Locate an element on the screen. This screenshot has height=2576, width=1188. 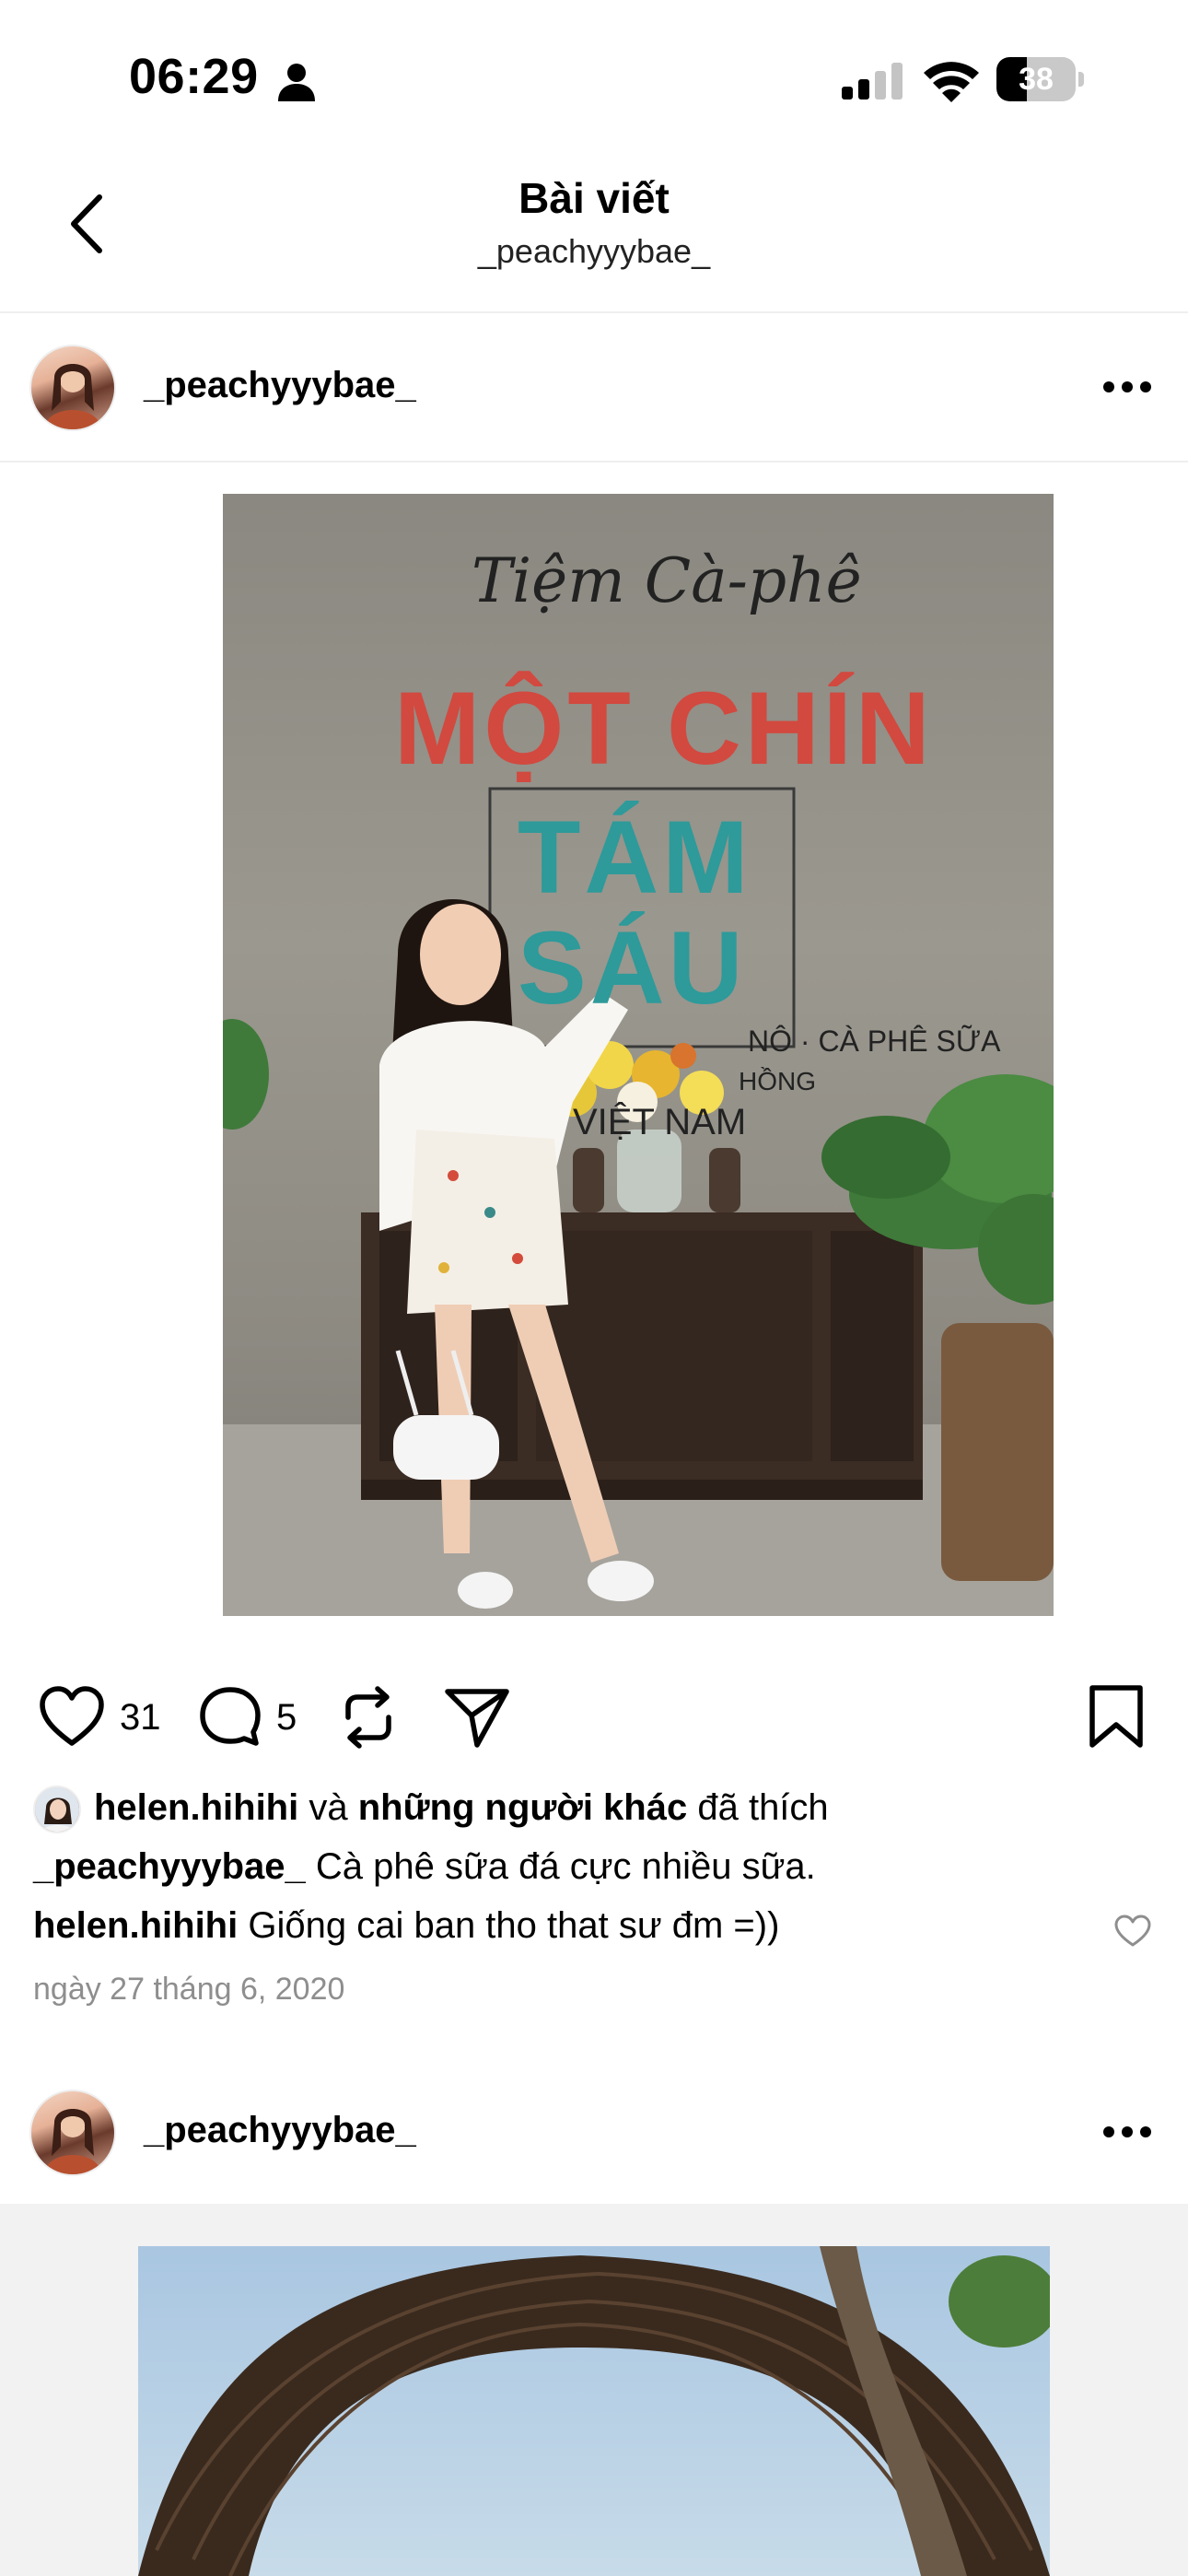
sign-text-line2: MỘT CHÍN is located at coordinates (664, 728).